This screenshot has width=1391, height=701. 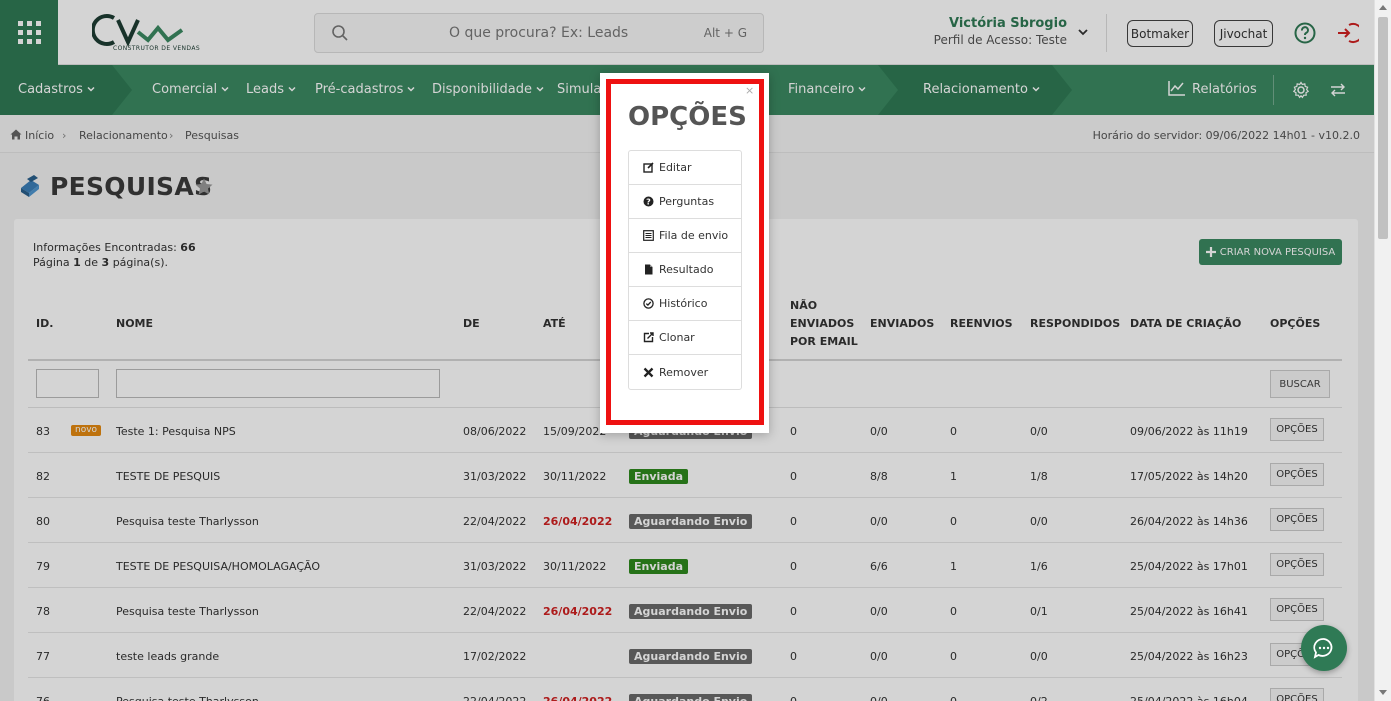 I want to click on scroll-thumb, so click(x=1383, y=128).